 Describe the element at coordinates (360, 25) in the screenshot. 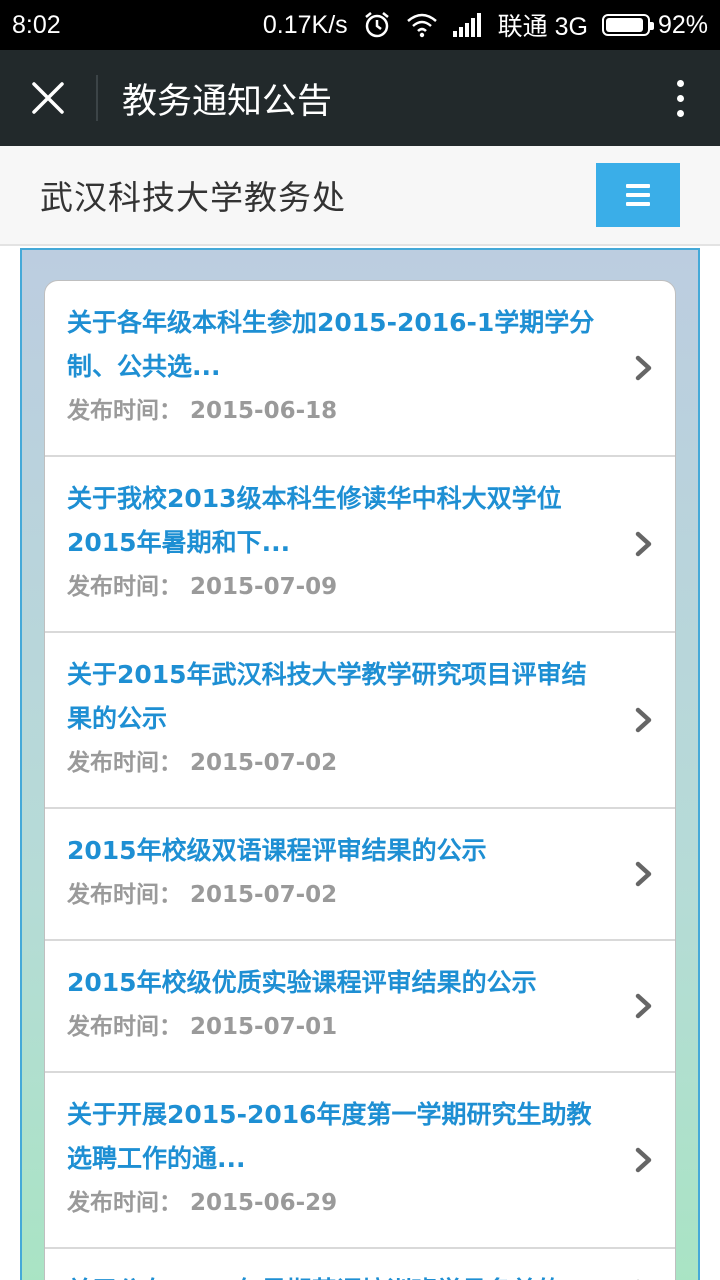

I see `status-bar: 8:02 0.17K/s 联通 3G 92%` at that location.